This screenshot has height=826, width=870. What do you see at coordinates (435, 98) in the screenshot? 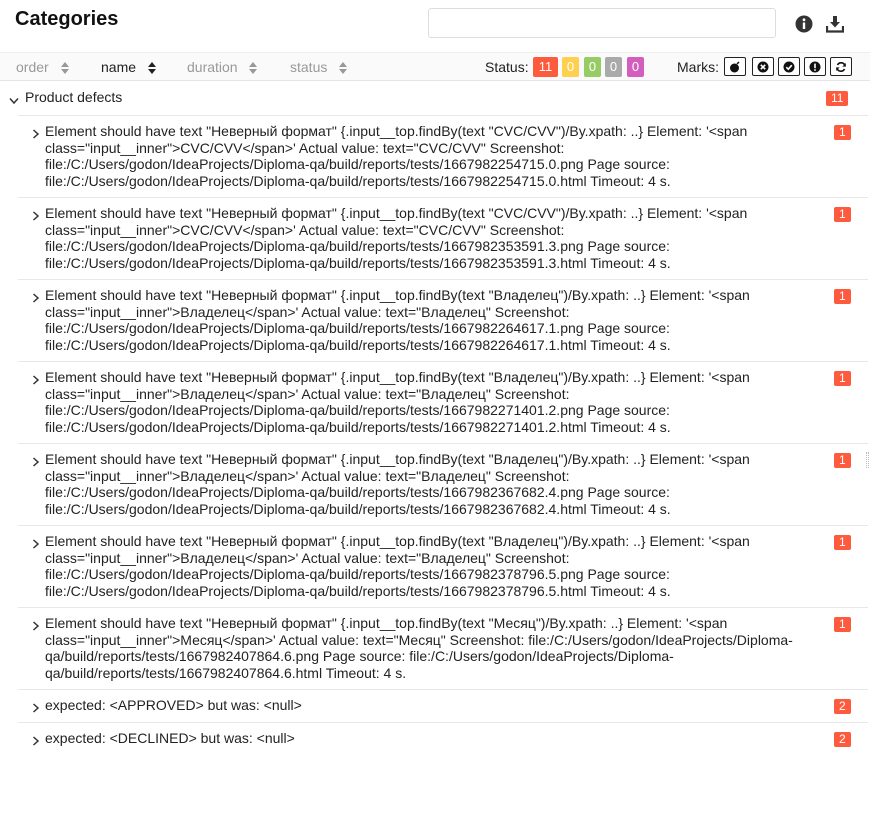
I see `category-group-product-defects: Product defects 11` at bounding box center [435, 98].